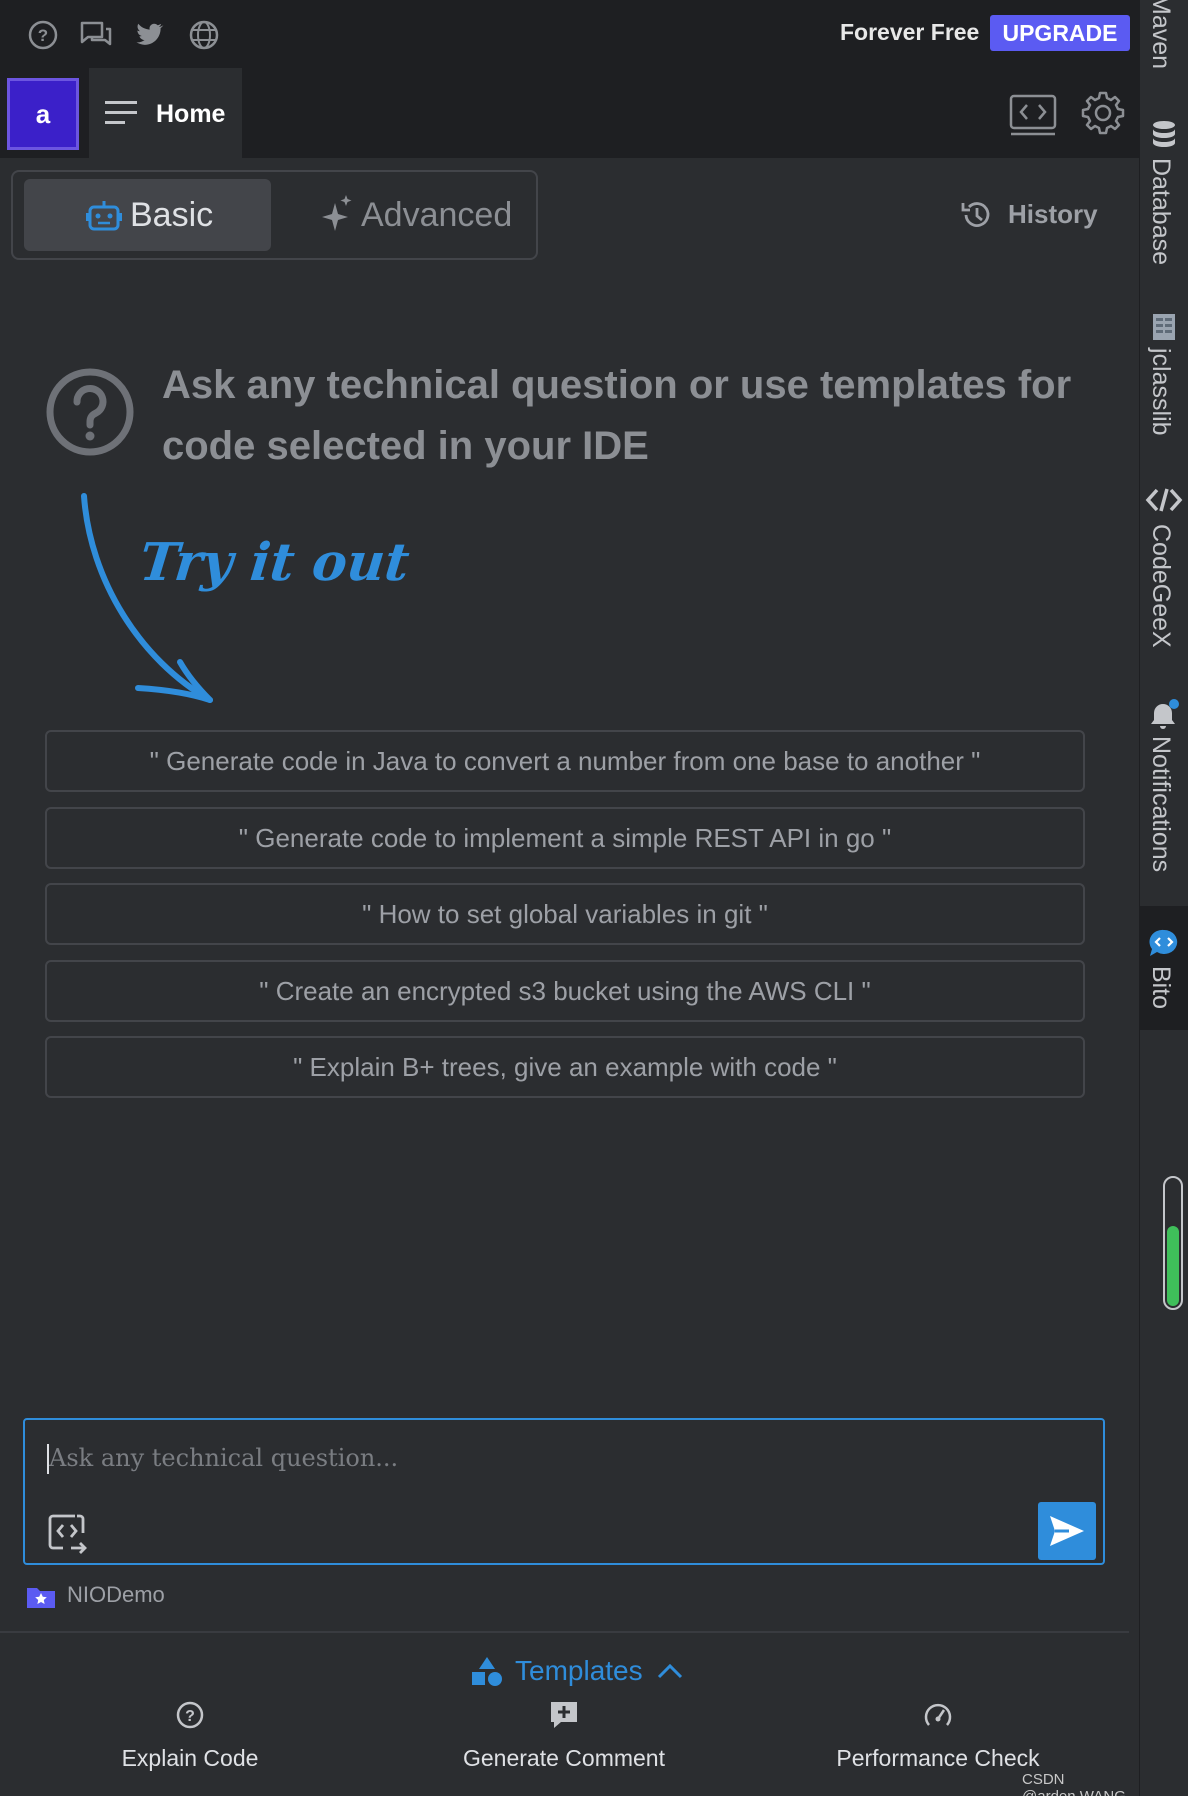 The width and height of the screenshot is (1188, 1796). I want to click on tool-tab-notifications: Notifications, so click(1164, 791).